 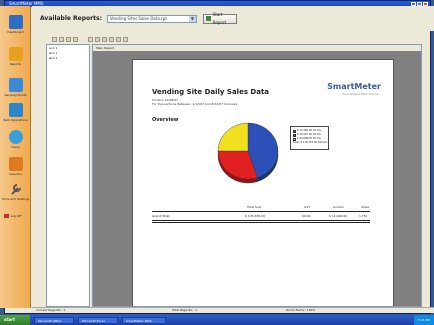 I want to click on bulk-icon, so click(x=15, y=110).